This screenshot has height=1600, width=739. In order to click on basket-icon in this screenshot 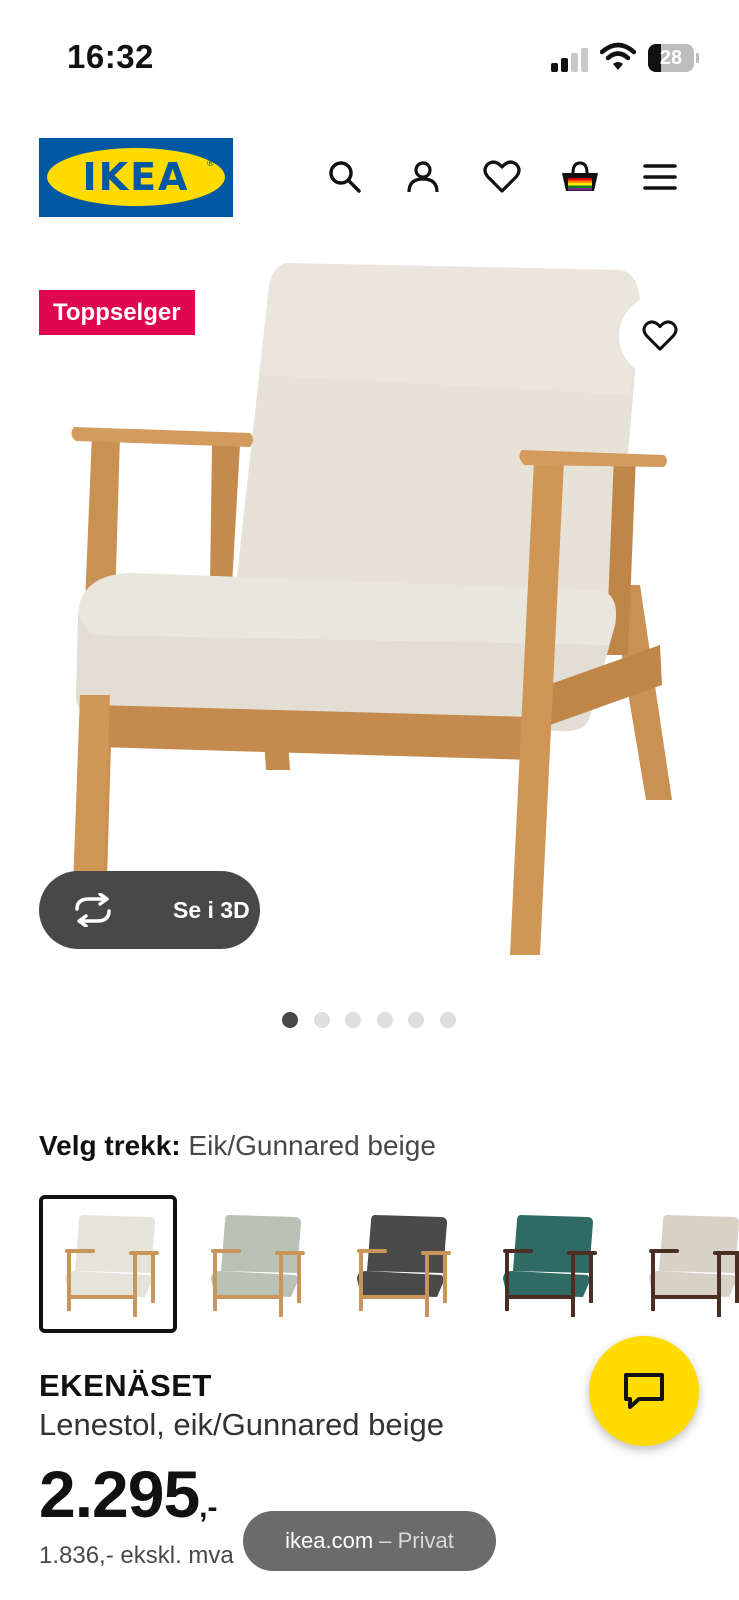, I will do `click(580, 177)`.